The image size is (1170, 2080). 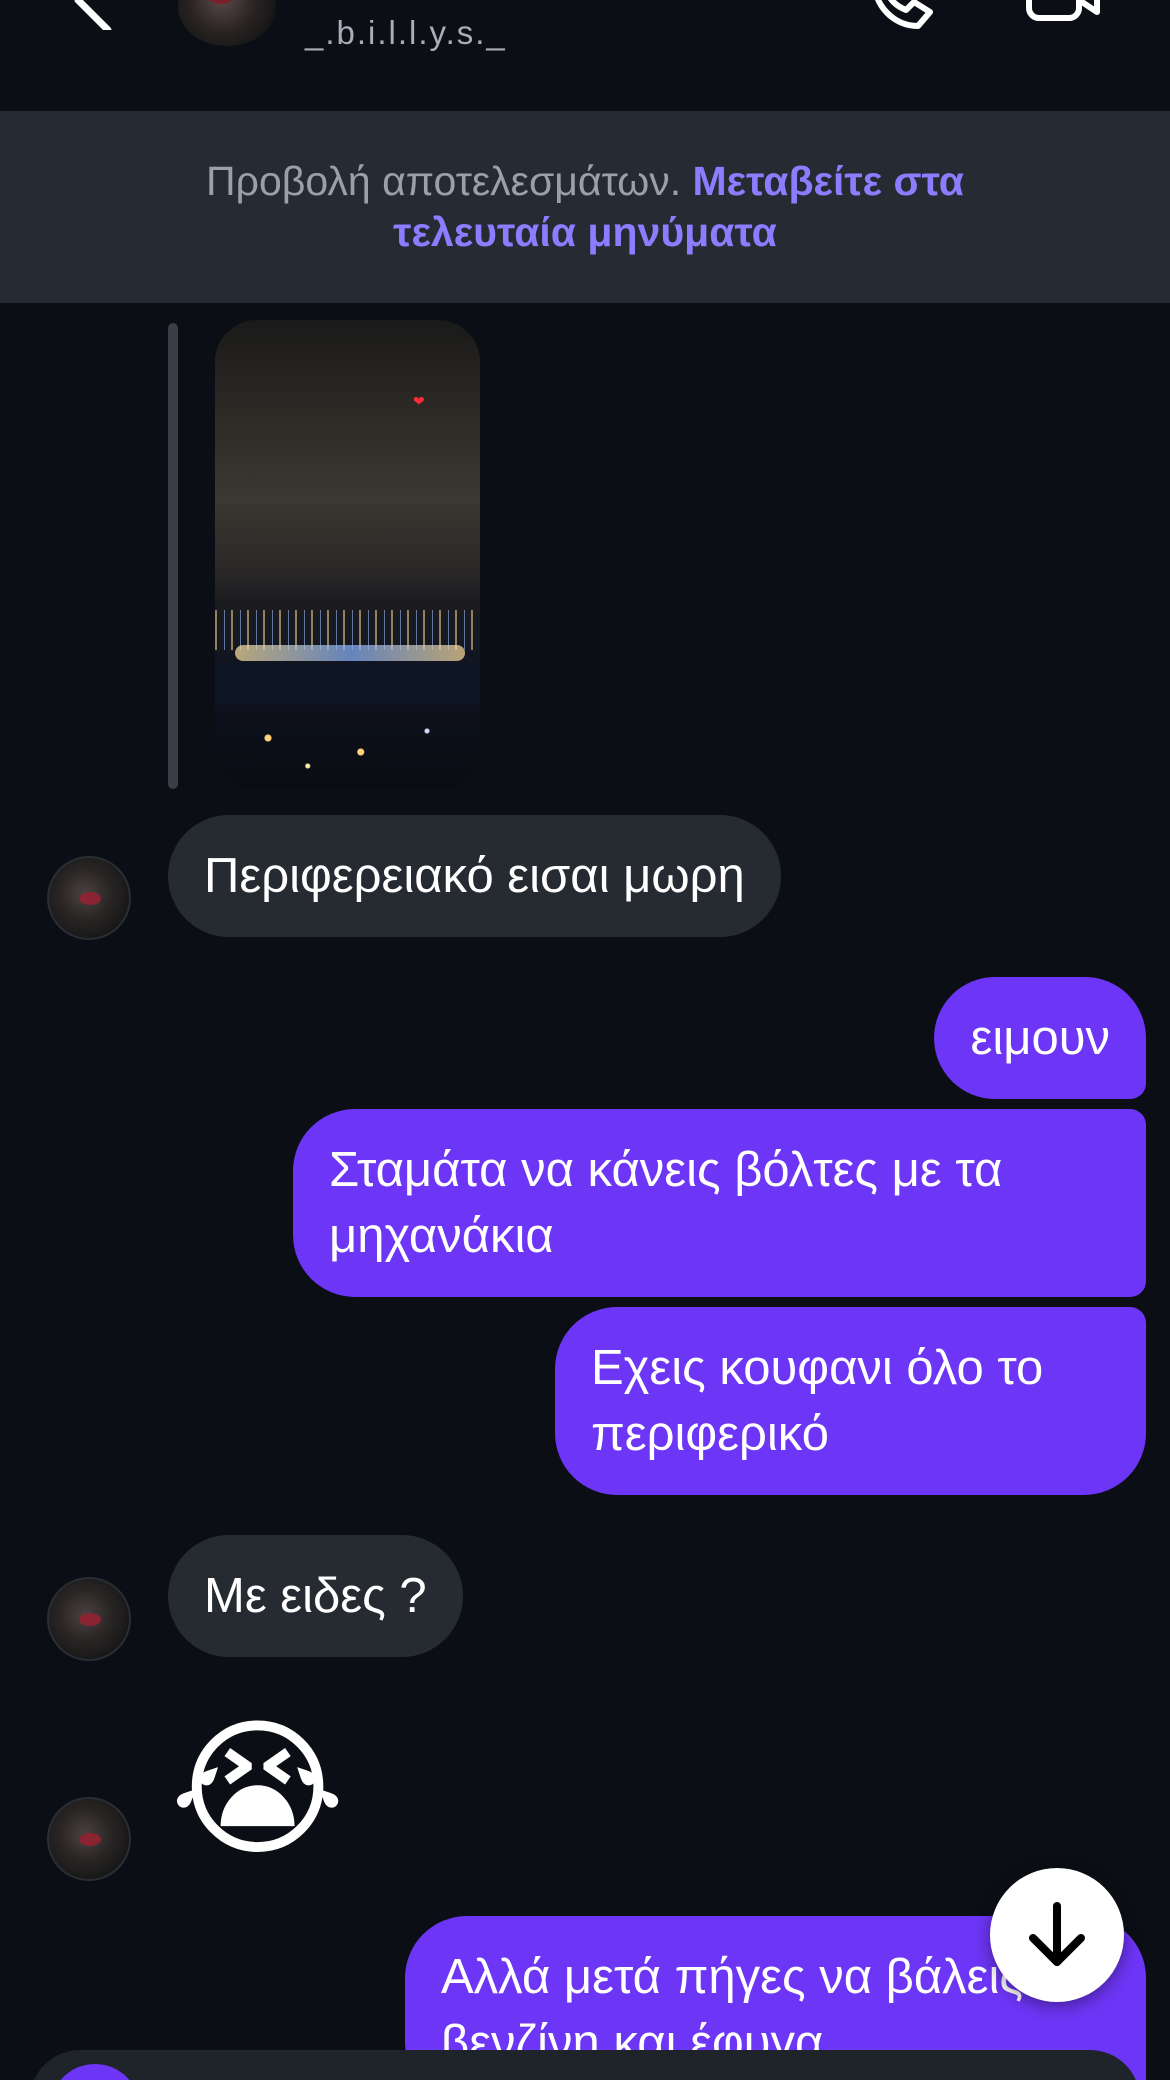 What do you see at coordinates (585, 2065) in the screenshot?
I see `message-composer` at bounding box center [585, 2065].